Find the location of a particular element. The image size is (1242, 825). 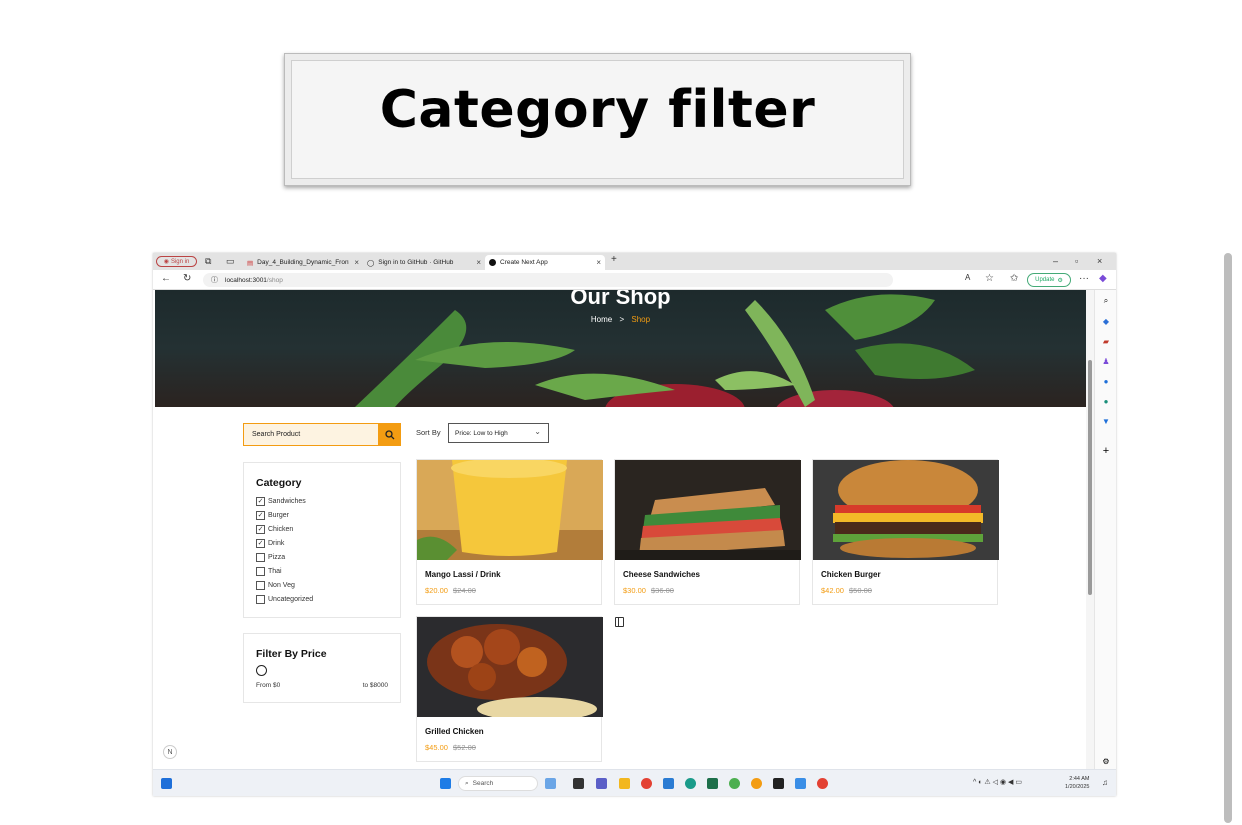

product-name: Cheese Sandwiches is located at coordinates (661, 574).